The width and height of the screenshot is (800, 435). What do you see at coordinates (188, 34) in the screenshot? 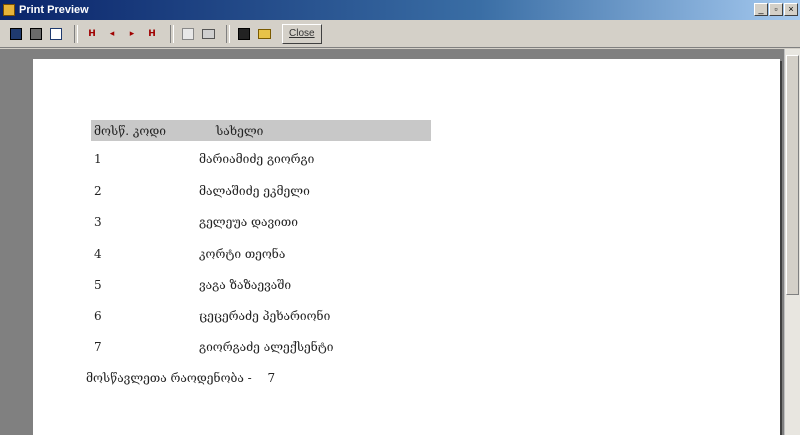
I see `zoom-icon` at bounding box center [188, 34].